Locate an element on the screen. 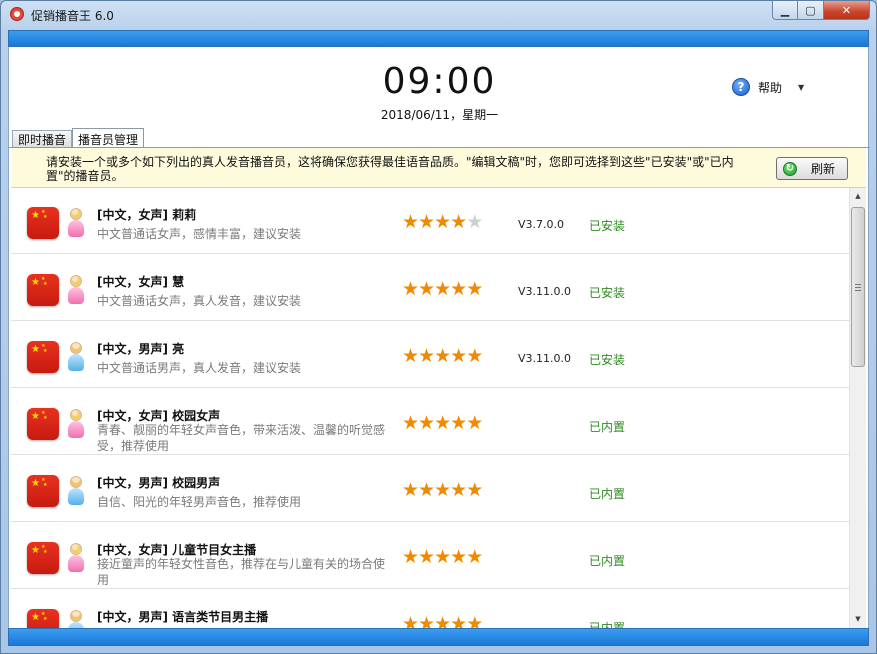  list-scrollbar: ▲ ▼ is located at coordinates (857, 408).